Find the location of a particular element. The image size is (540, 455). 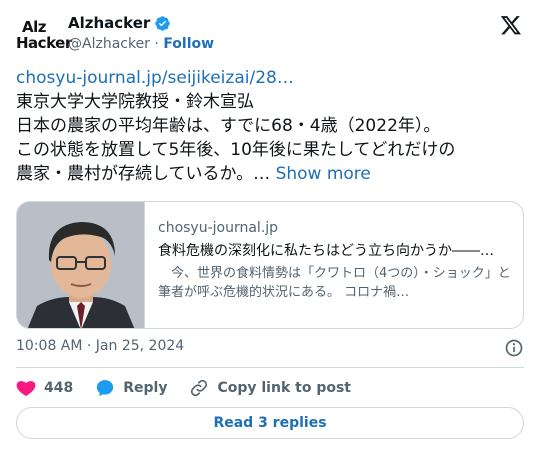

action-bar: 448 Reply Copy link to post is located at coordinates (270, 388).